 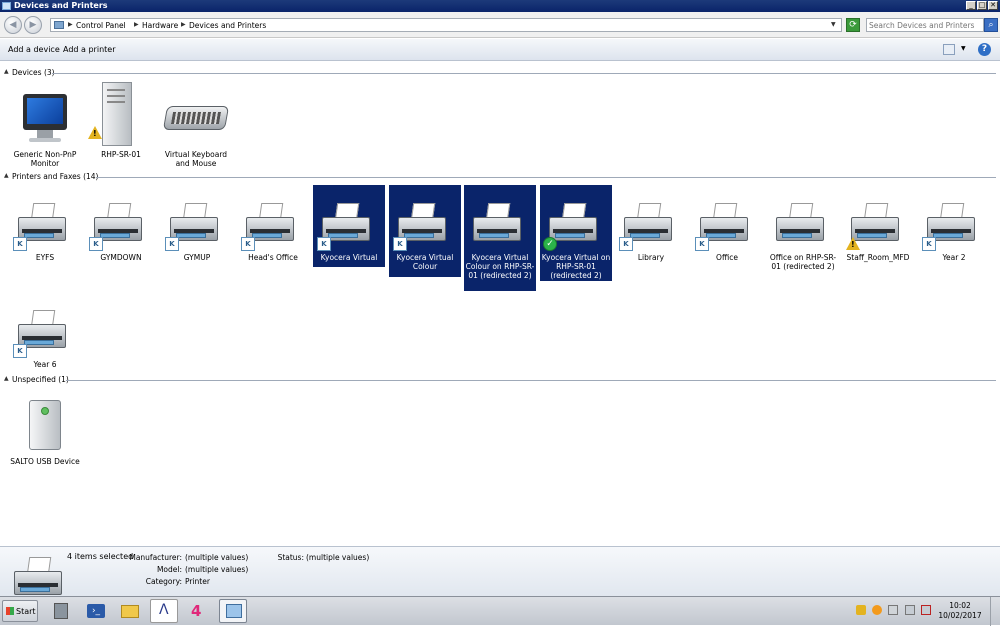 What do you see at coordinates (121, 224) in the screenshot?
I see `printer-item-gymdown: K GYMDOWN` at bounding box center [121, 224].